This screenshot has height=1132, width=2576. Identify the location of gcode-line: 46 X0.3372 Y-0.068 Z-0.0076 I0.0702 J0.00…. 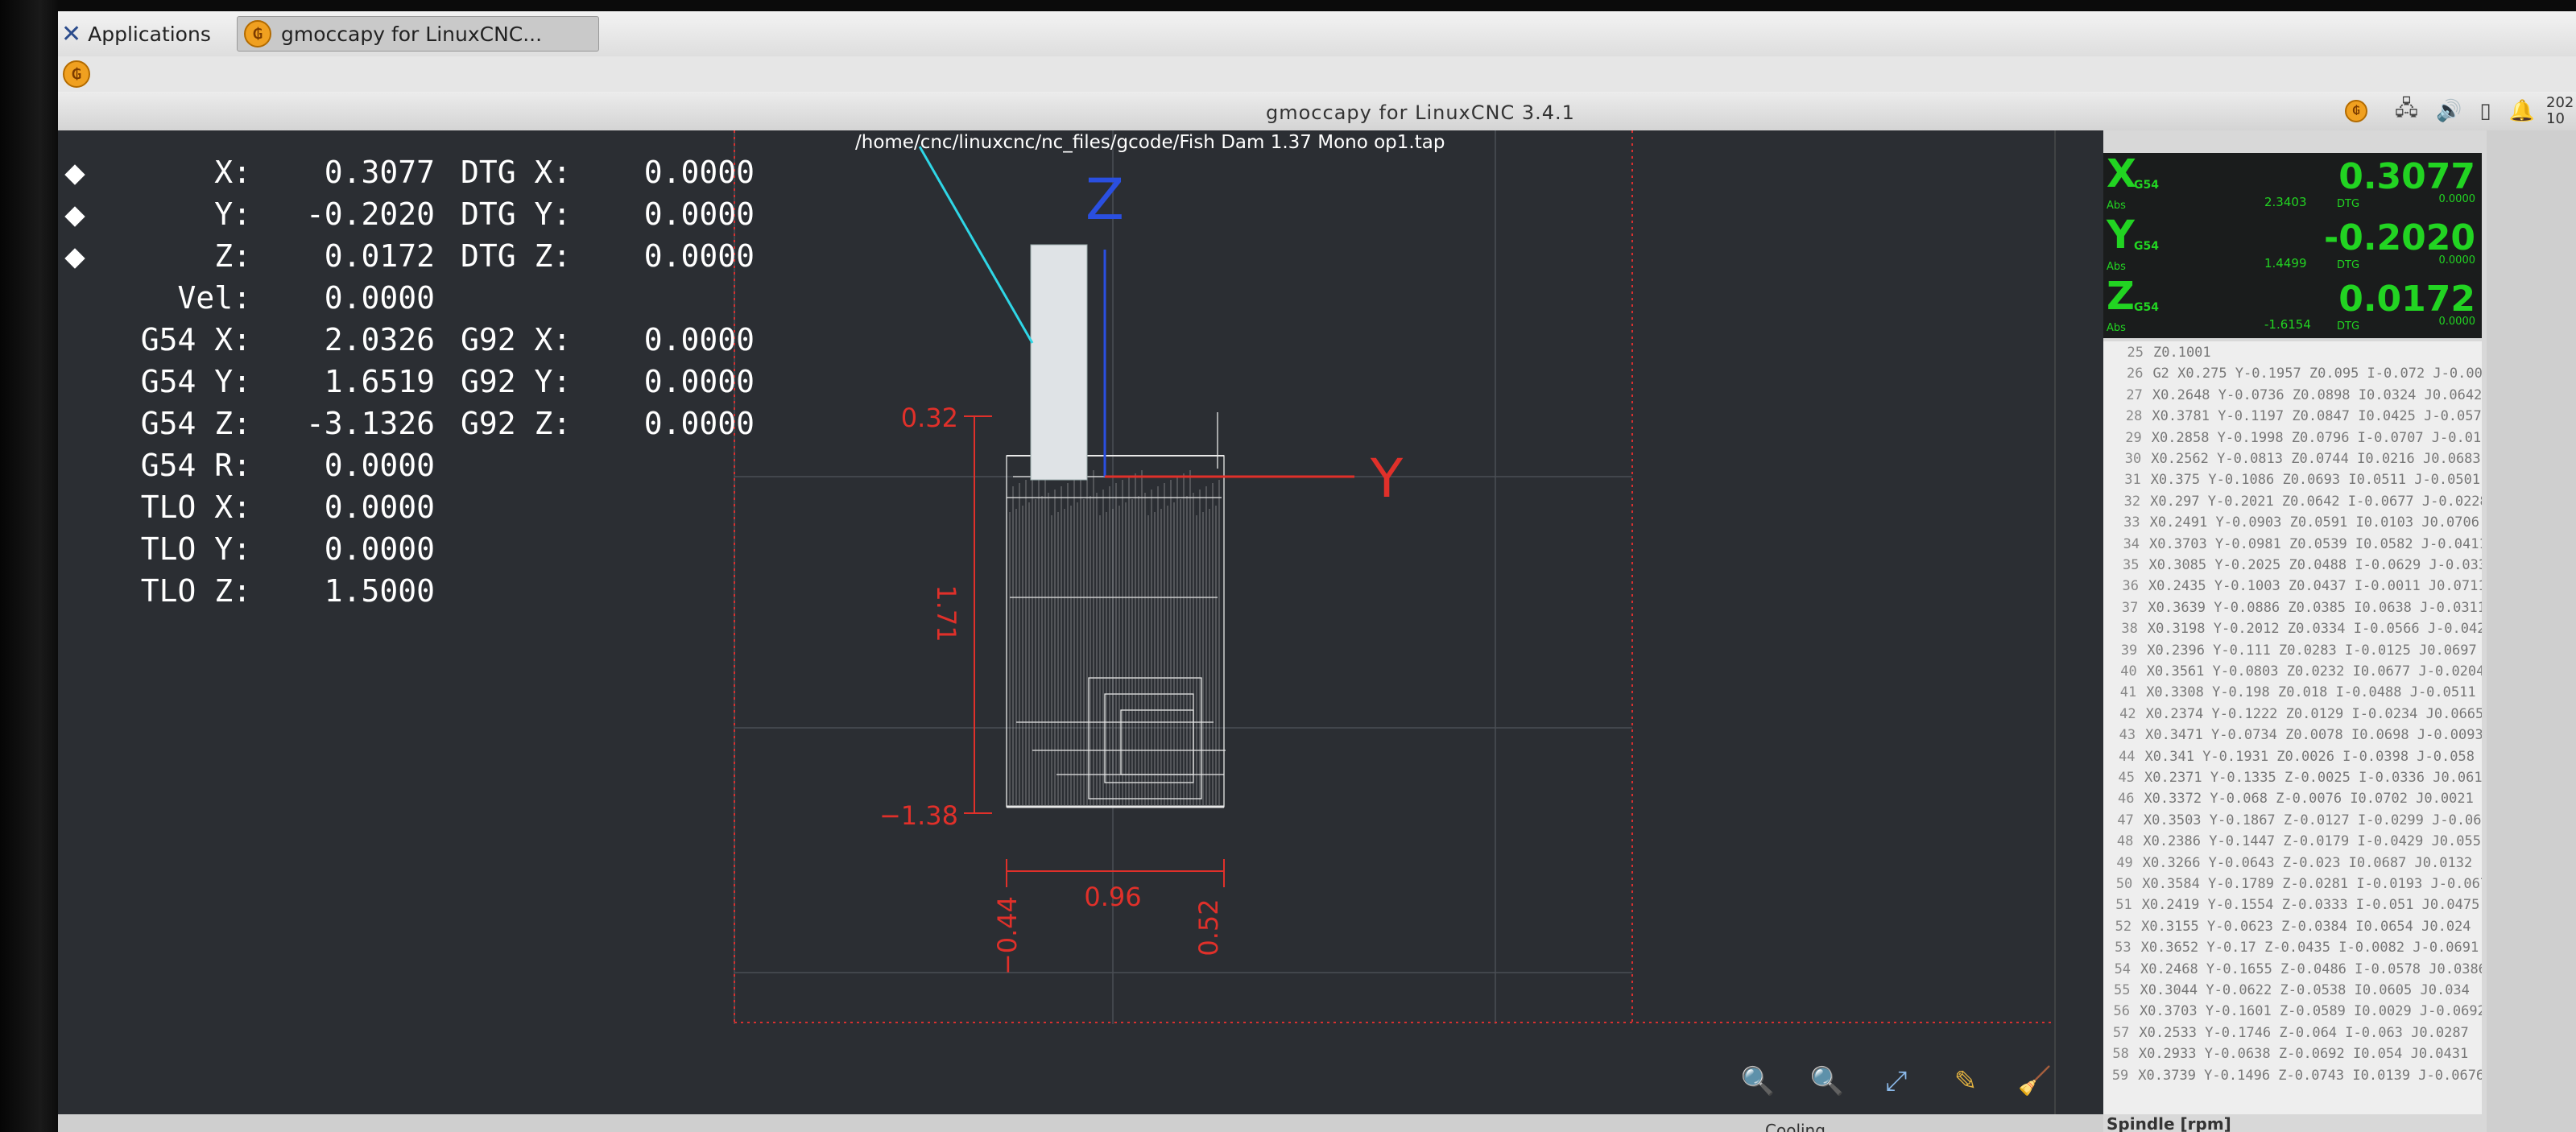
(2288, 801).